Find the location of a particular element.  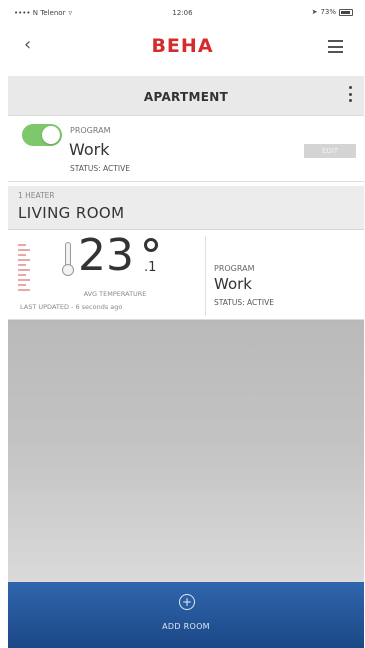

card-divider is located at coordinates (205, 276).